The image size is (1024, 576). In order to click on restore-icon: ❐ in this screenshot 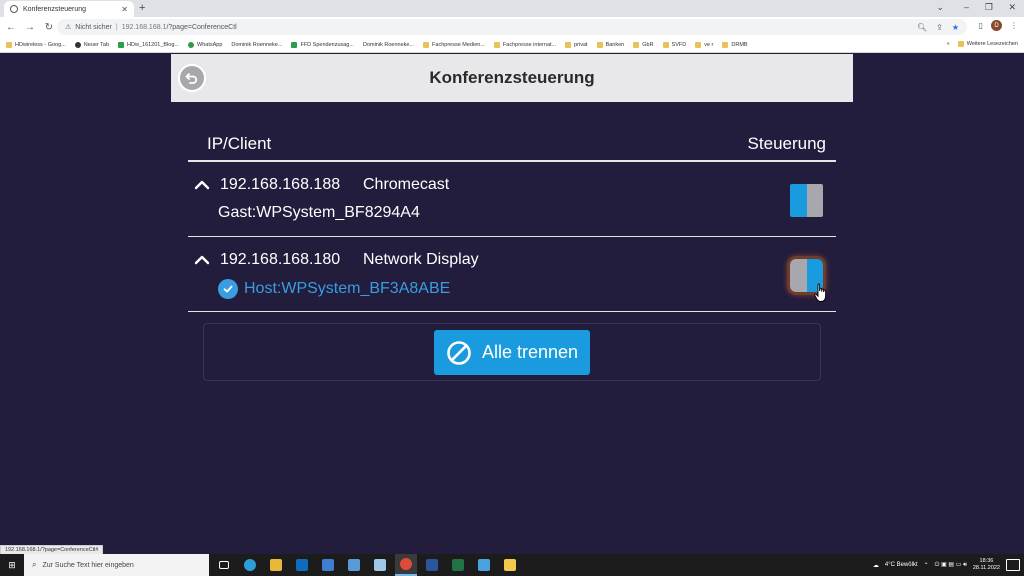, I will do `click(989, 7)`.